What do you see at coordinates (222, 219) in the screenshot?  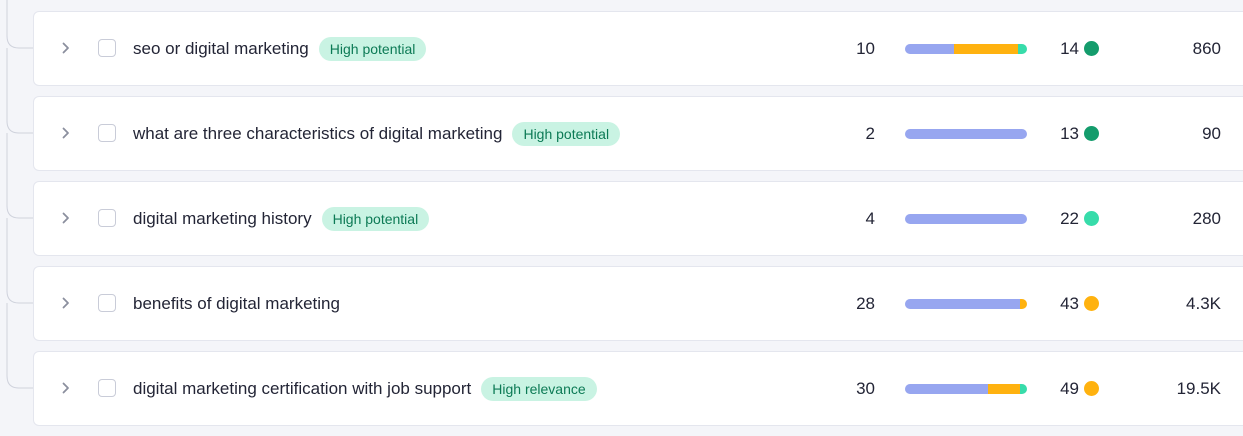 I see `keyword-link: digital marketing history` at bounding box center [222, 219].